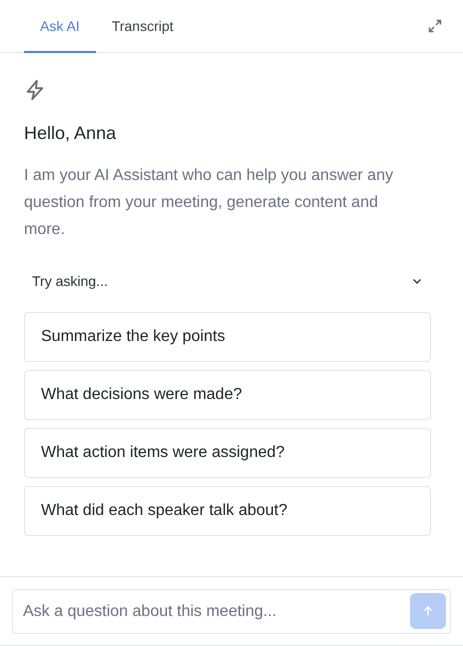 Image resolution: width=463 pixels, height=646 pixels. What do you see at coordinates (227, 453) in the screenshot?
I see `suggestion-button: What action items were assigned?` at bounding box center [227, 453].